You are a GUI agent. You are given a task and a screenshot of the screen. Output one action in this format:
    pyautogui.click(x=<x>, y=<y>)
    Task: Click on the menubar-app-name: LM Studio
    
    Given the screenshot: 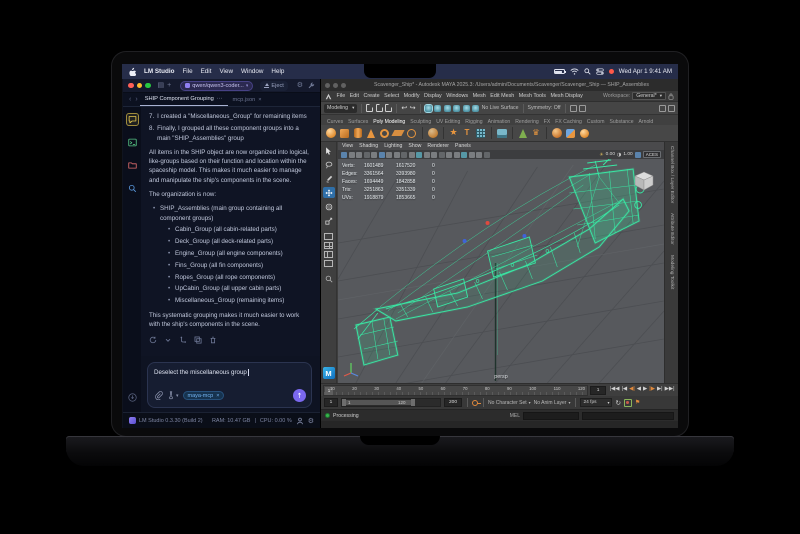 What is the action you would take?
    pyautogui.click(x=159, y=71)
    